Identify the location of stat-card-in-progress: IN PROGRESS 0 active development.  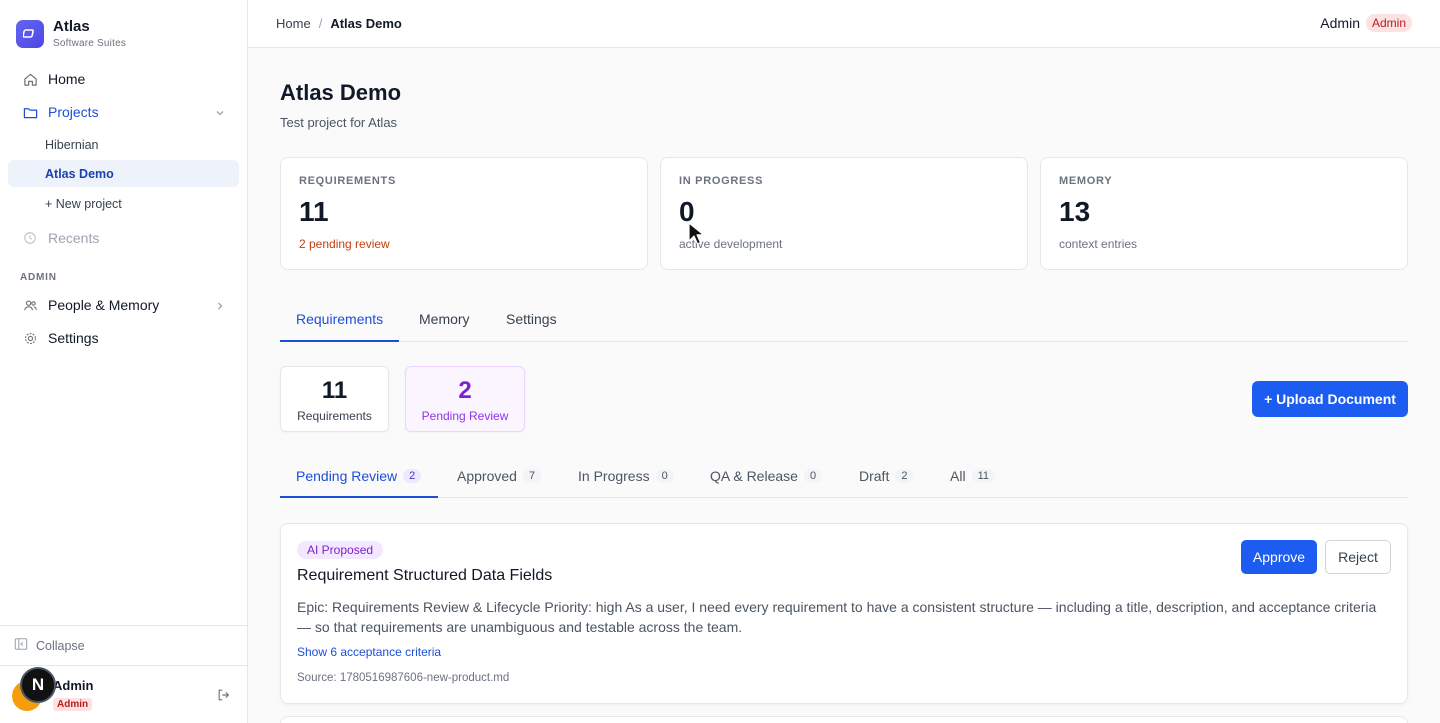
(844, 213).